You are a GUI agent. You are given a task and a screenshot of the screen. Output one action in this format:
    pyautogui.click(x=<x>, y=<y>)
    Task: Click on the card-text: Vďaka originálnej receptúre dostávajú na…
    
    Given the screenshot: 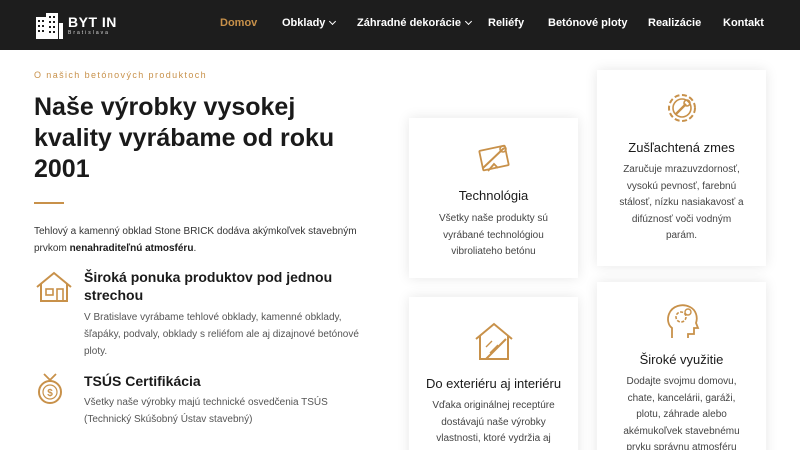 What is the action you would take?
    pyautogui.click(x=493, y=422)
    